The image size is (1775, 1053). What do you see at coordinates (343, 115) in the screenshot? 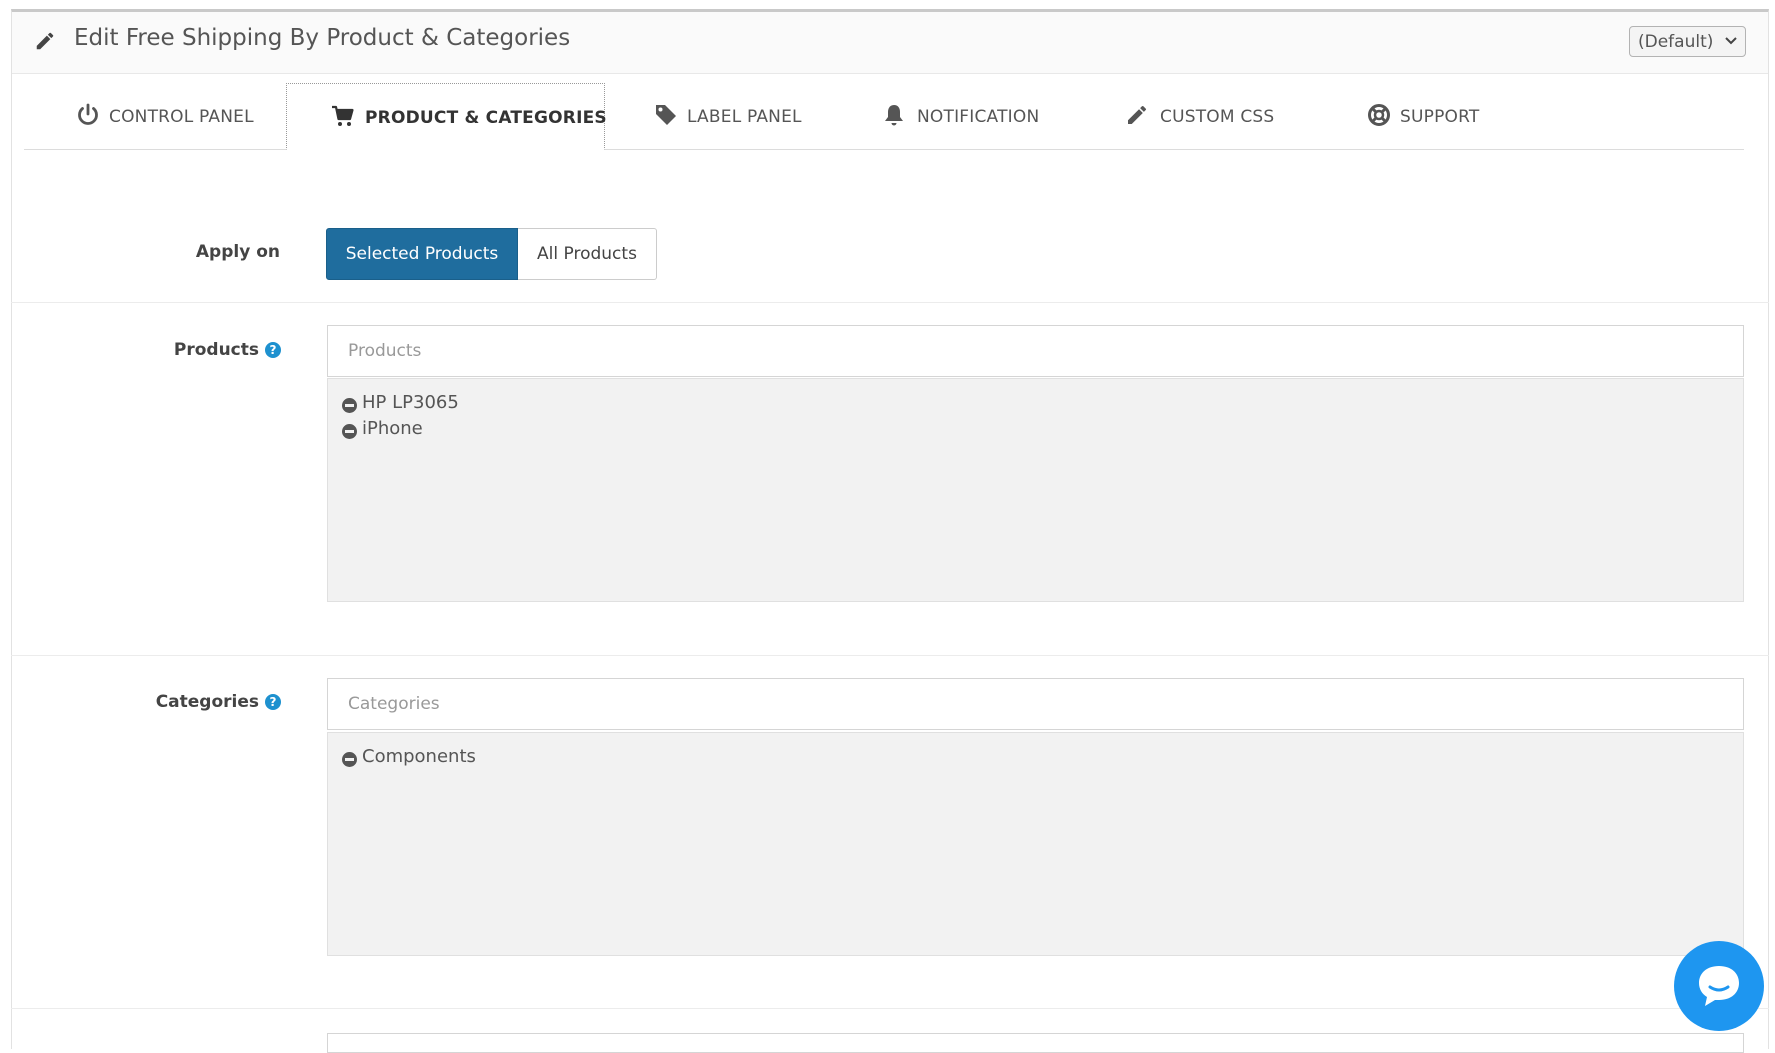
I see `cart-icon` at bounding box center [343, 115].